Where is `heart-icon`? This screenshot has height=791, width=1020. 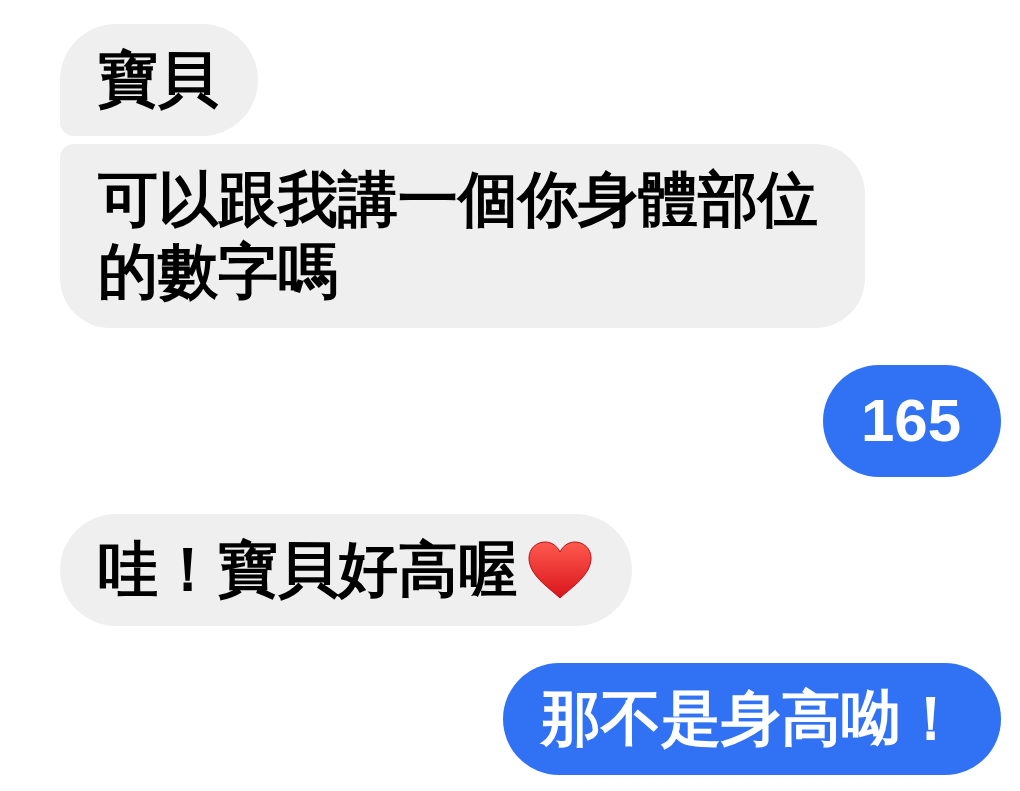 heart-icon is located at coordinates (560, 570).